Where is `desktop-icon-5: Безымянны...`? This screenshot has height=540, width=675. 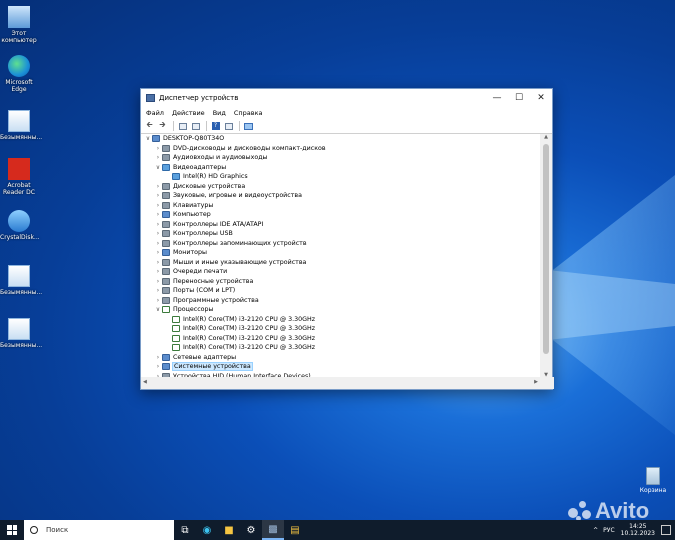 desktop-icon-5: Безымянны... is located at coordinates (21, 280).